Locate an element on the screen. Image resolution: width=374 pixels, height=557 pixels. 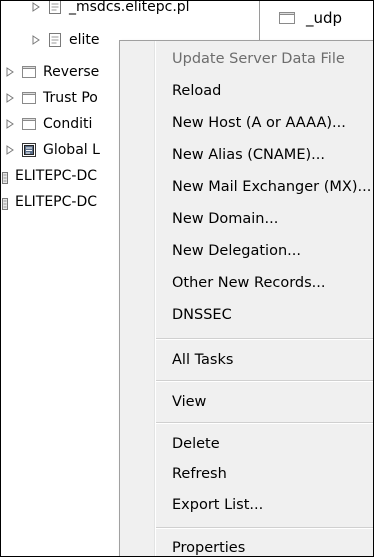
global-log-icon is located at coordinates (29, 150).